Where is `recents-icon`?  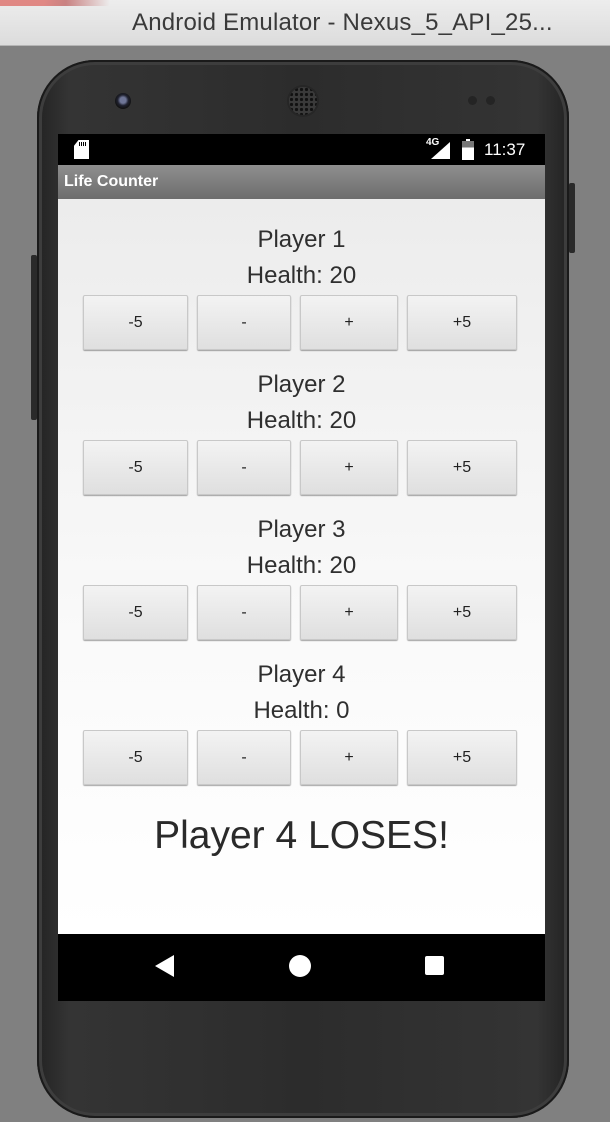
recents-icon is located at coordinates (434, 965).